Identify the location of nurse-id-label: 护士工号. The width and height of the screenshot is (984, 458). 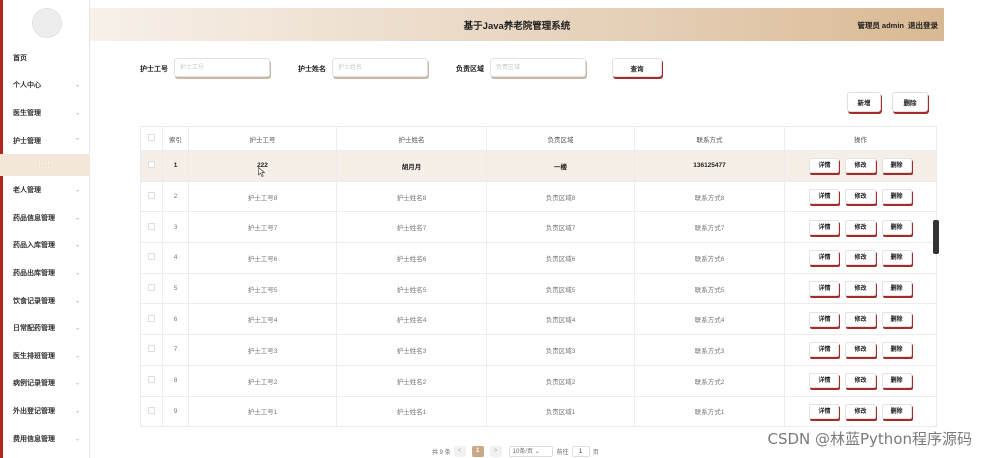
(154, 69).